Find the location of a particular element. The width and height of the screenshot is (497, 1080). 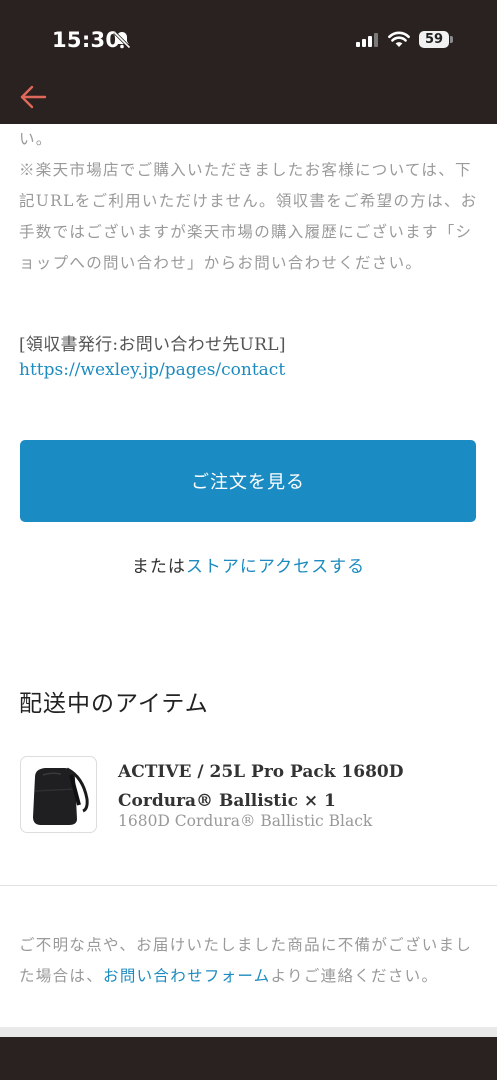

store-access-line: またはストアにアクセスする is located at coordinates (248, 564).